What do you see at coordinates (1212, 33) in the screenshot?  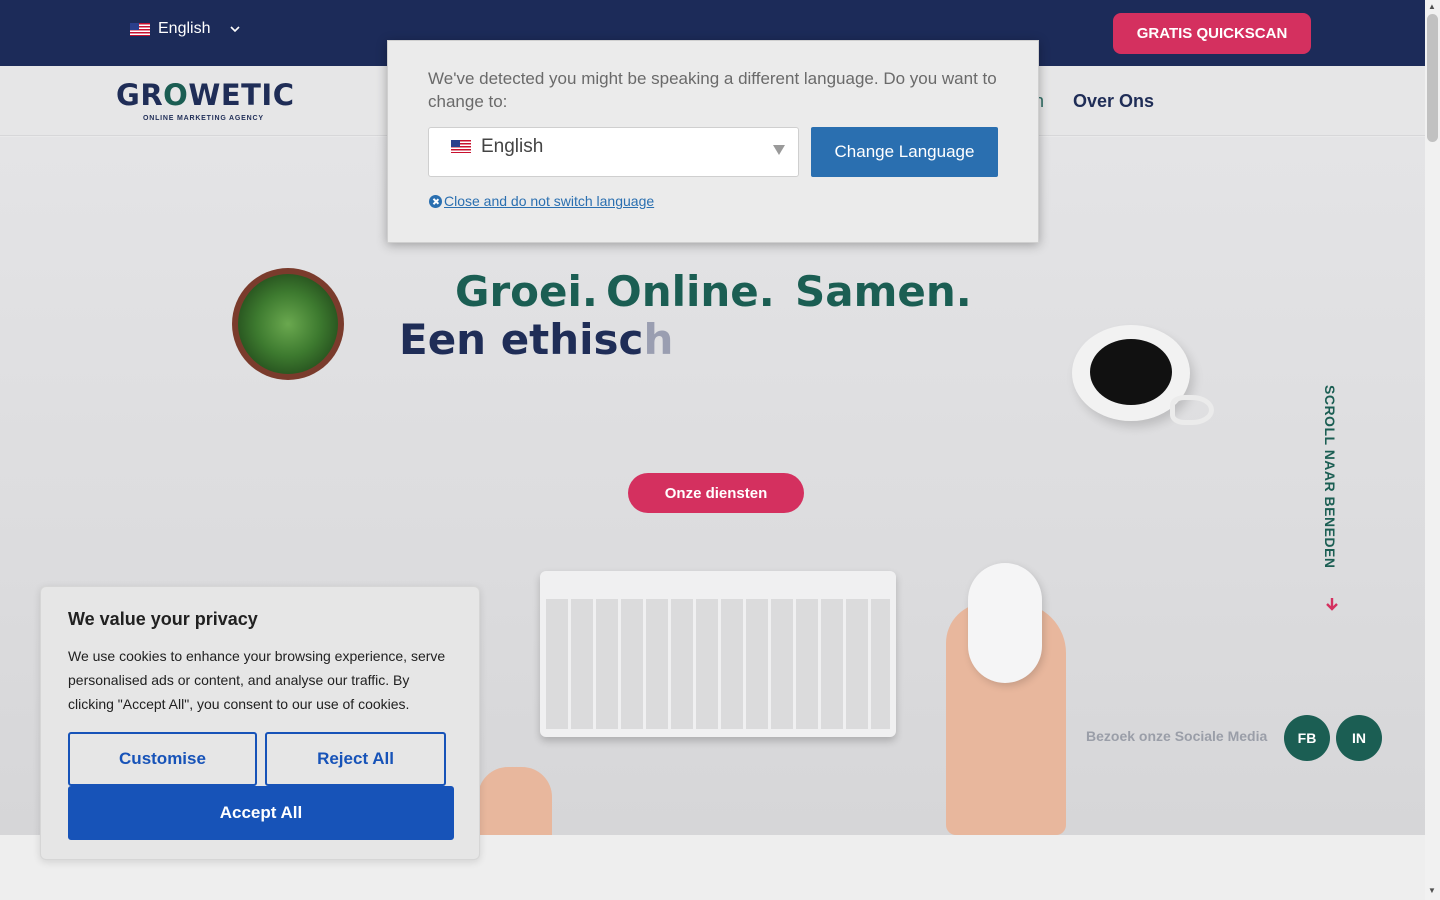 I see `quickscan-button: GRATIS QUICKSCAN` at bounding box center [1212, 33].